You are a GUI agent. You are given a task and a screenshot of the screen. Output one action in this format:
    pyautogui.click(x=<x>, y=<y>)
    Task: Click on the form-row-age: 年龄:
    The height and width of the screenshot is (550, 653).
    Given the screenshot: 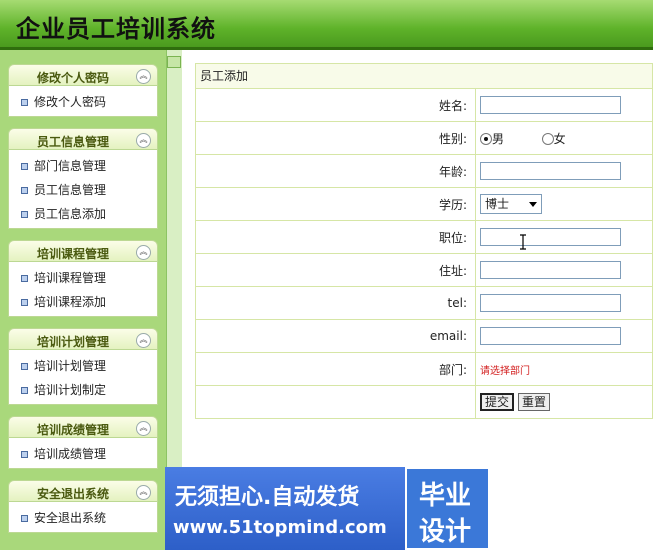 What is the action you would take?
    pyautogui.click(x=424, y=171)
    